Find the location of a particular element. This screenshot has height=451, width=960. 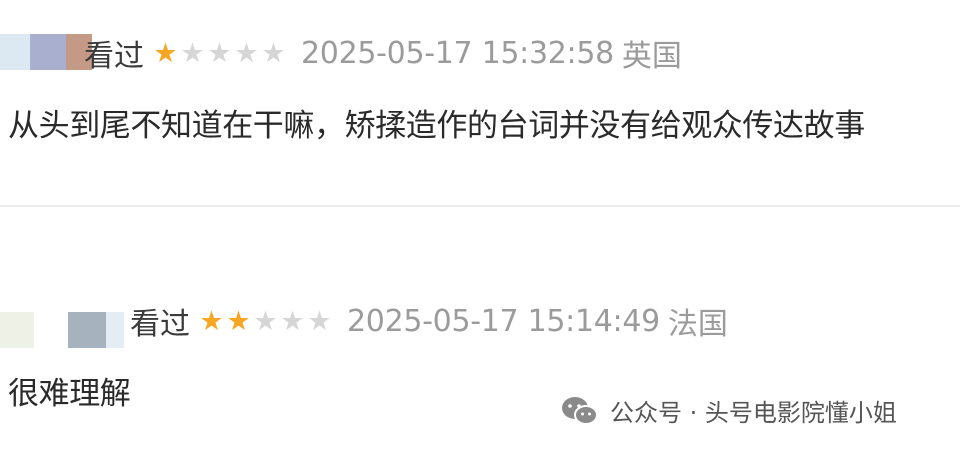

review-location: 英国 is located at coordinates (651, 56).